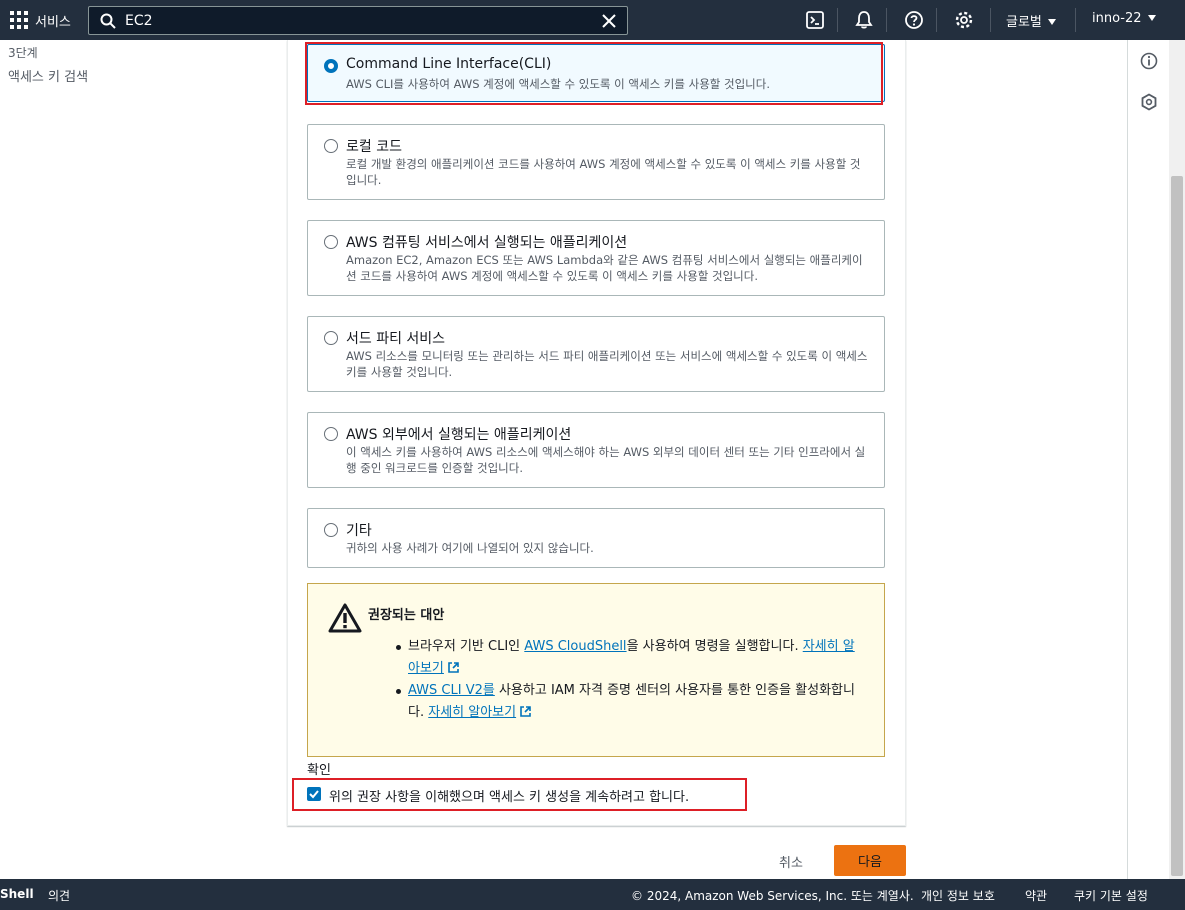 Image resolution: width=1185 pixels, height=910 pixels. What do you see at coordinates (470, 548) in the screenshot?
I see `option-description: 귀하의 사용 사례가 여기에 나열되어 있지 않습니다.` at bounding box center [470, 548].